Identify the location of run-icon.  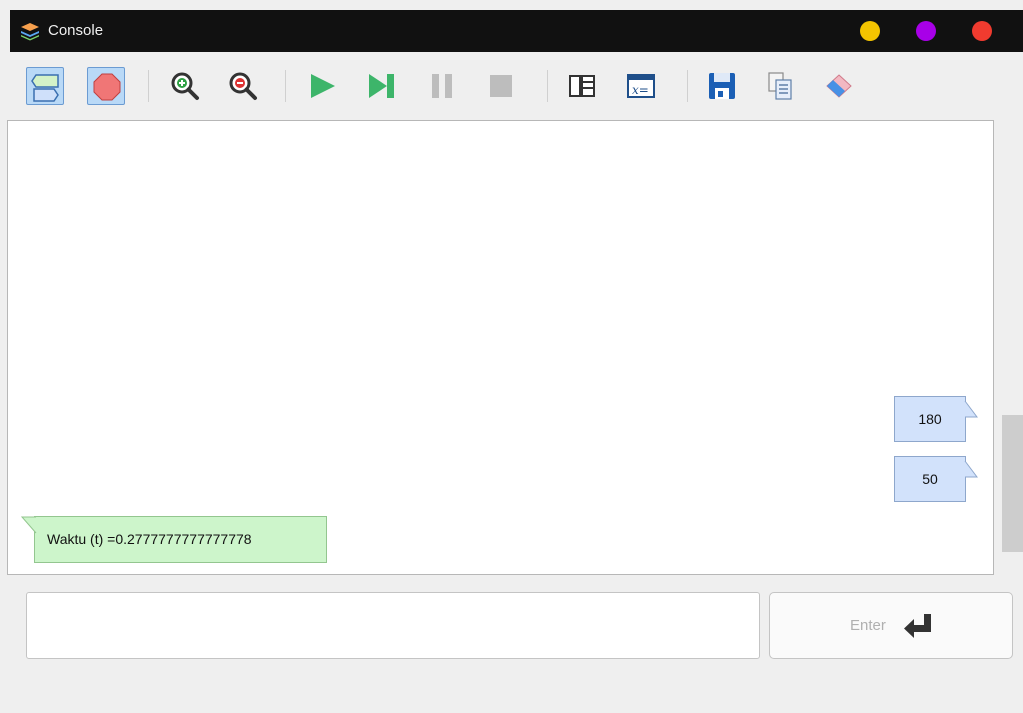
(323, 86).